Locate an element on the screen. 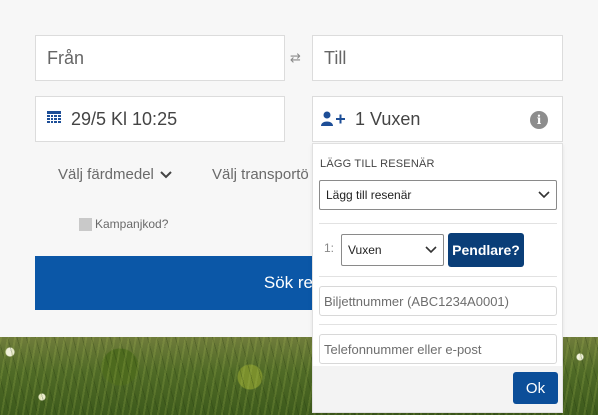 The width and height of the screenshot is (598, 415). info-icon: i is located at coordinates (539, 120).